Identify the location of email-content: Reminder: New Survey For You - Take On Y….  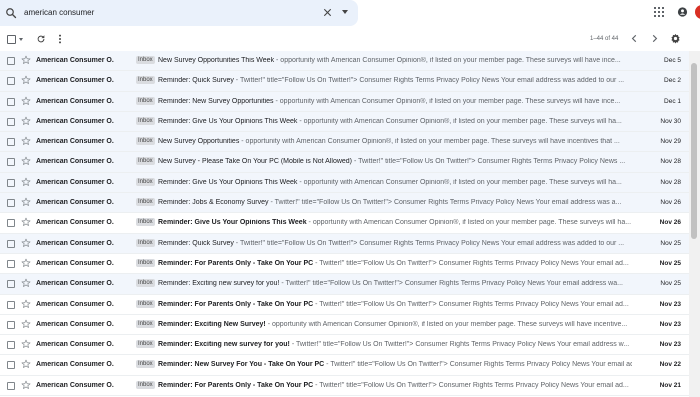
(395, 364).